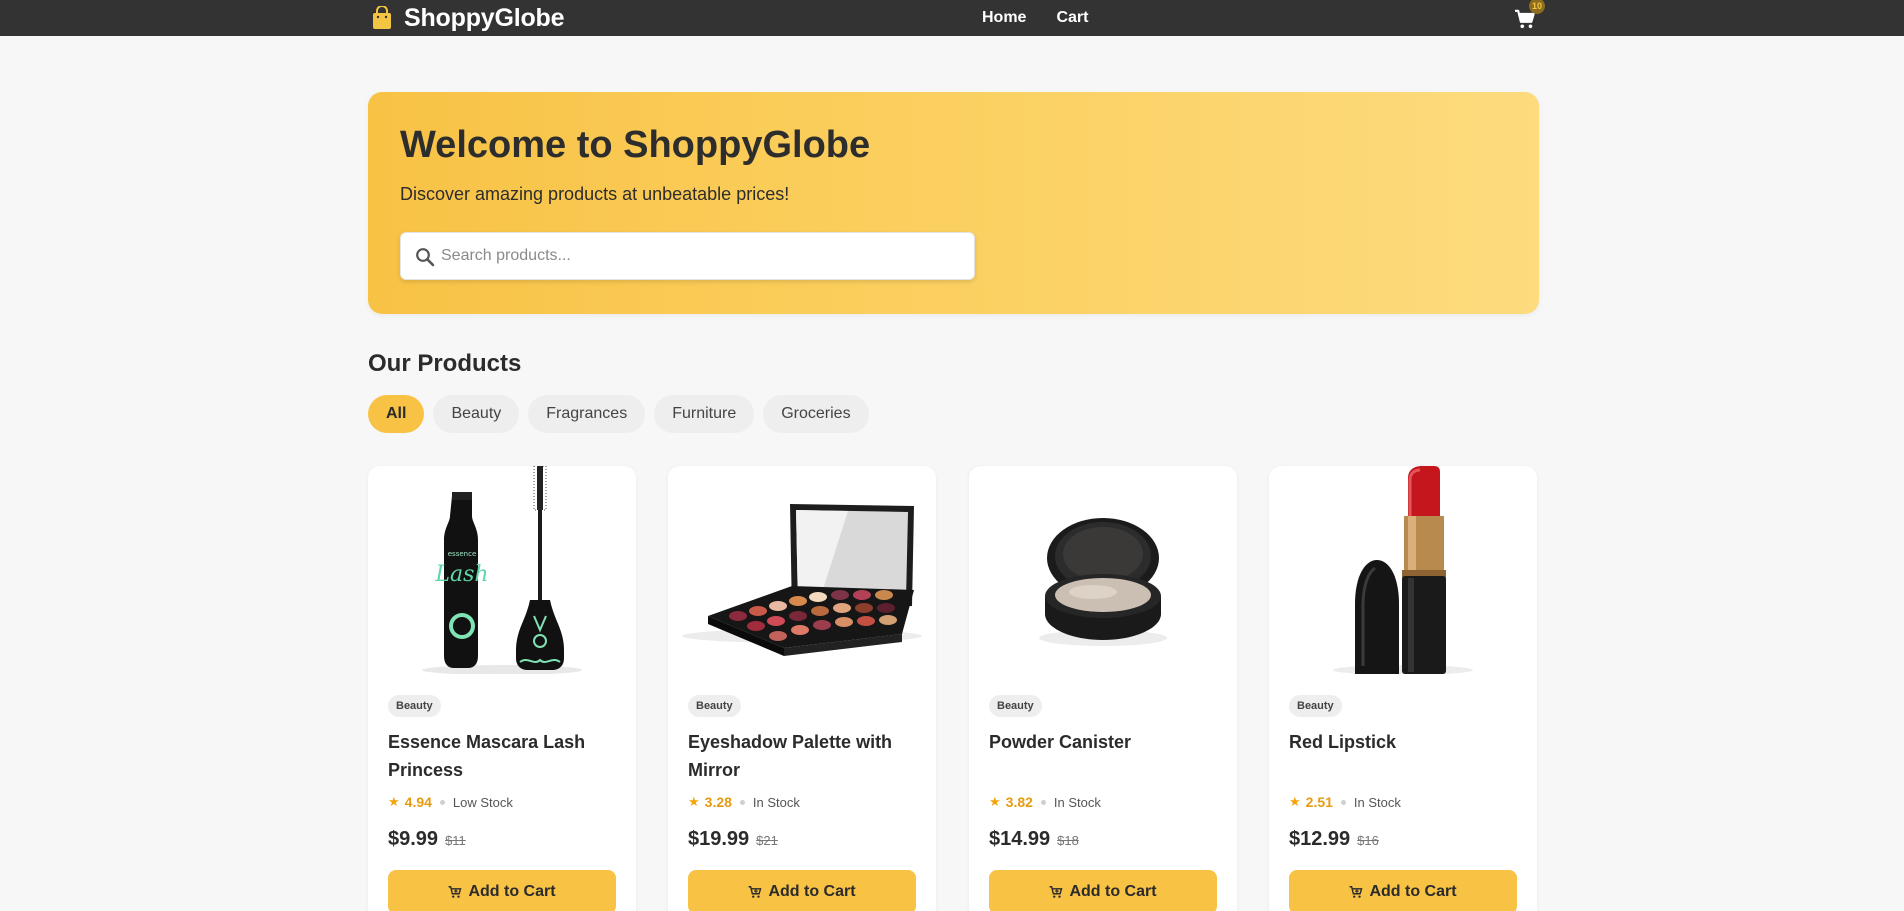  I want to click on product-price: $14.99, so click(1020, 839).